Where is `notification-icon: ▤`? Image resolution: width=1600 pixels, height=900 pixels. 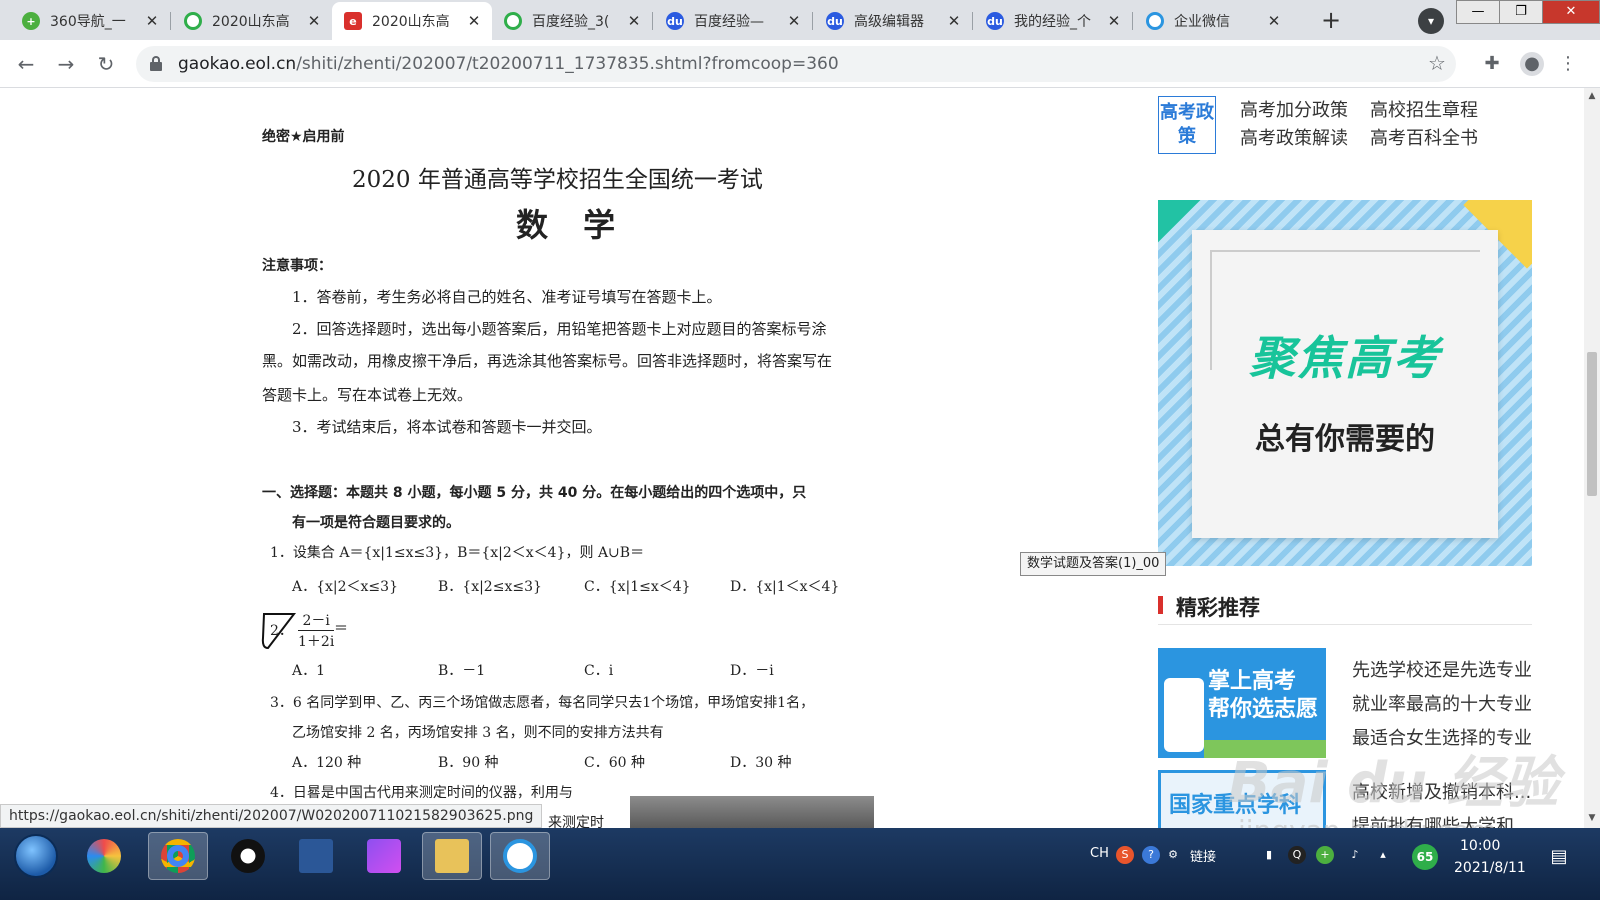 notification-icon: ▤ is located at coordinates (1559, 857).